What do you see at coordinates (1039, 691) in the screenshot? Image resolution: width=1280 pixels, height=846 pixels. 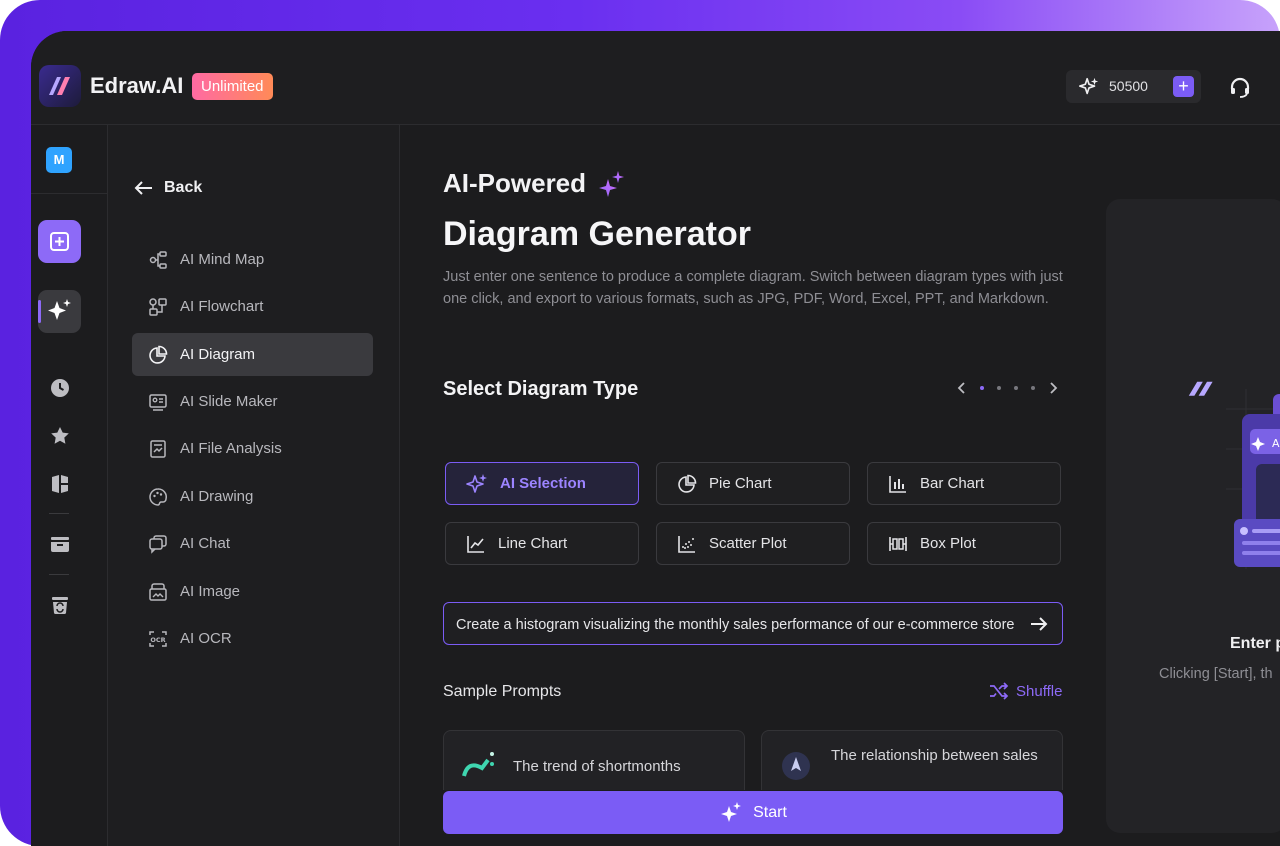 I see `shuffle-label: Shuffle` at bounding box center [1039, 691].